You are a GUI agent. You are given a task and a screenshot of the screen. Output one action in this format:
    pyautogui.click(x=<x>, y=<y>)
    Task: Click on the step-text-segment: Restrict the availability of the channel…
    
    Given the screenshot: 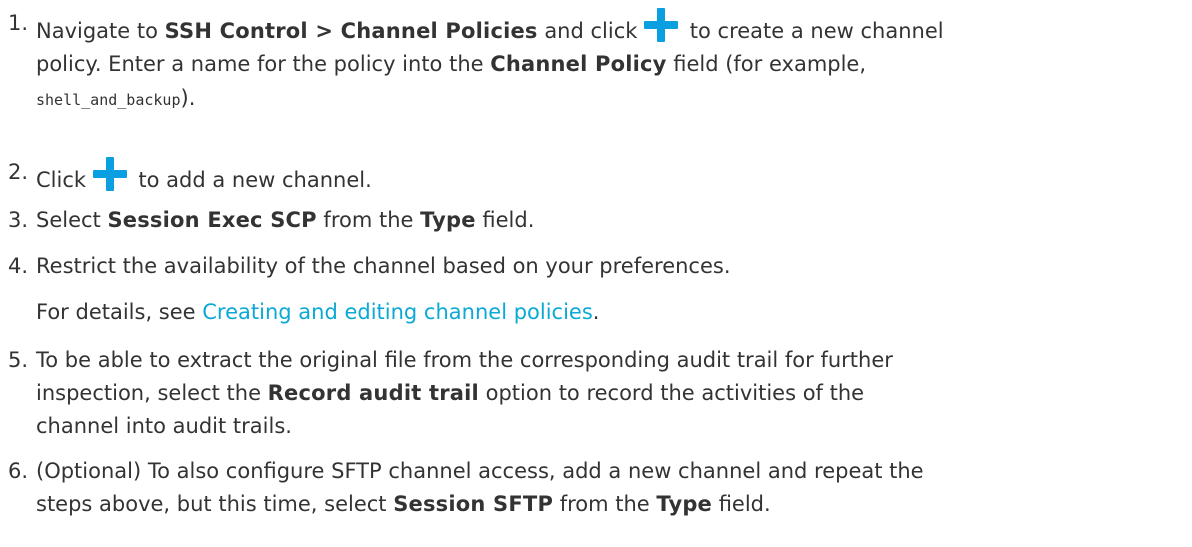 What is the action you would take?
    pyautogui.click(x=383, y=266)
    